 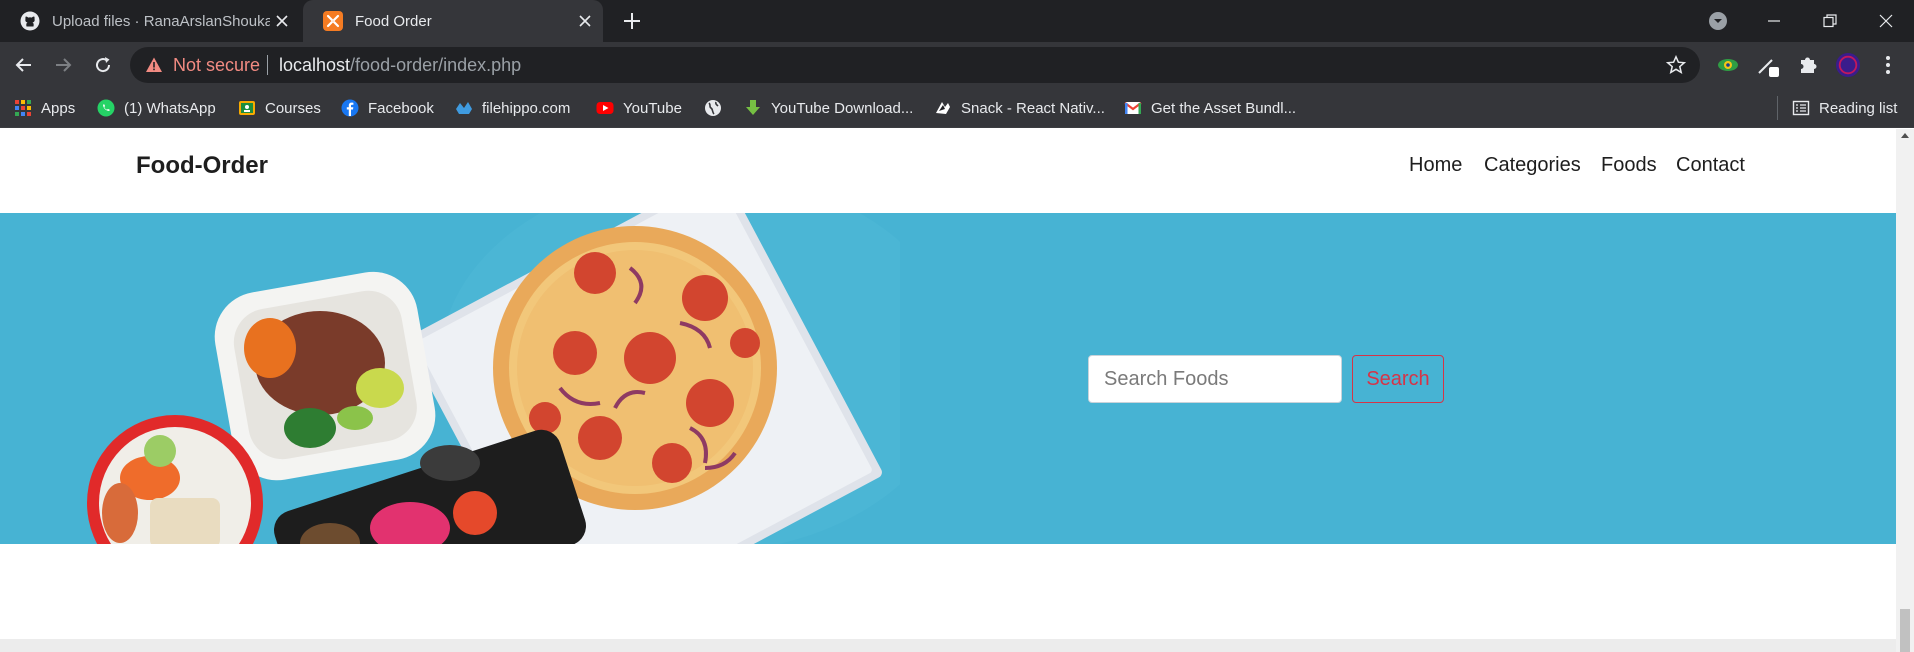 What do you see at coordinates (1676, 65) in the screenshot?
I see `bookmark-star-icon` at bounding box center [1676, 65].